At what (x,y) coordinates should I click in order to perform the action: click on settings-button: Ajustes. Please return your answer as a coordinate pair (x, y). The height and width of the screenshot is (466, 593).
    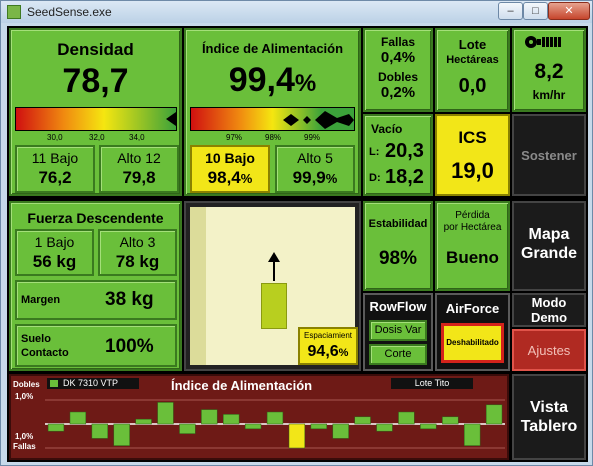
    Looking at the image, I should click on (549, 350).